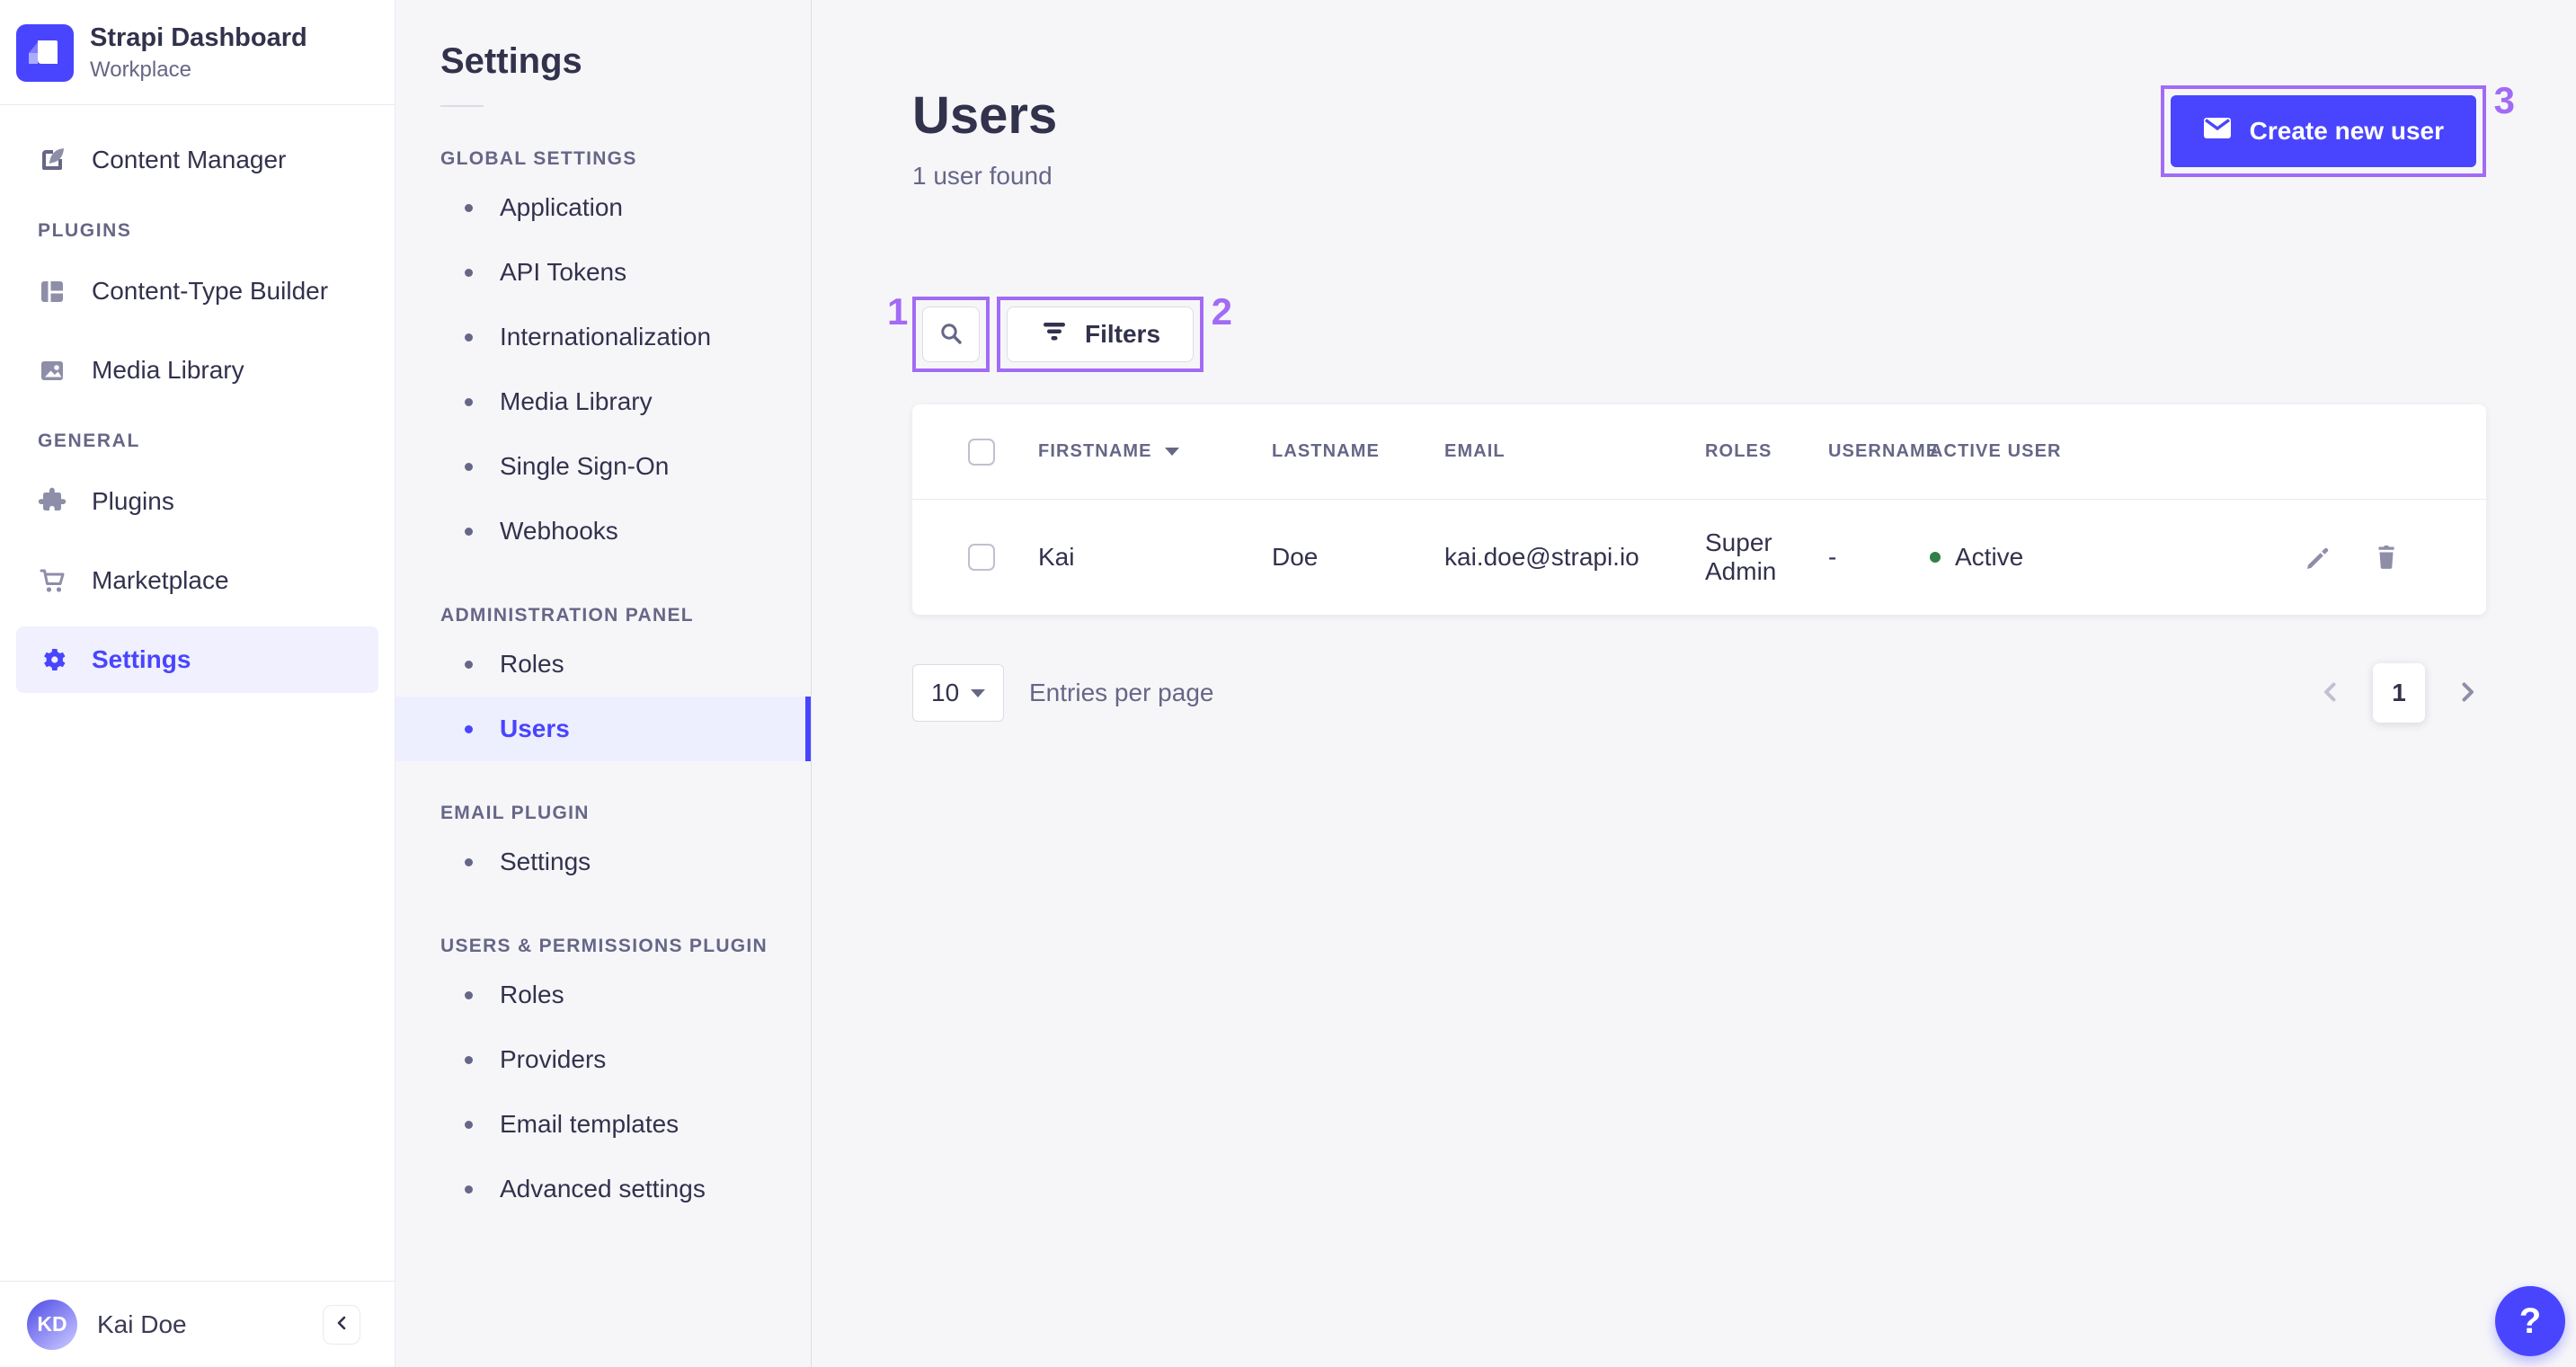 The width and height of the screenshot is (2576, 1367). What do you see at coordinates (52, 502) in the screenshot?
I see `puzzle-icon` at bounding box center [52, 502].